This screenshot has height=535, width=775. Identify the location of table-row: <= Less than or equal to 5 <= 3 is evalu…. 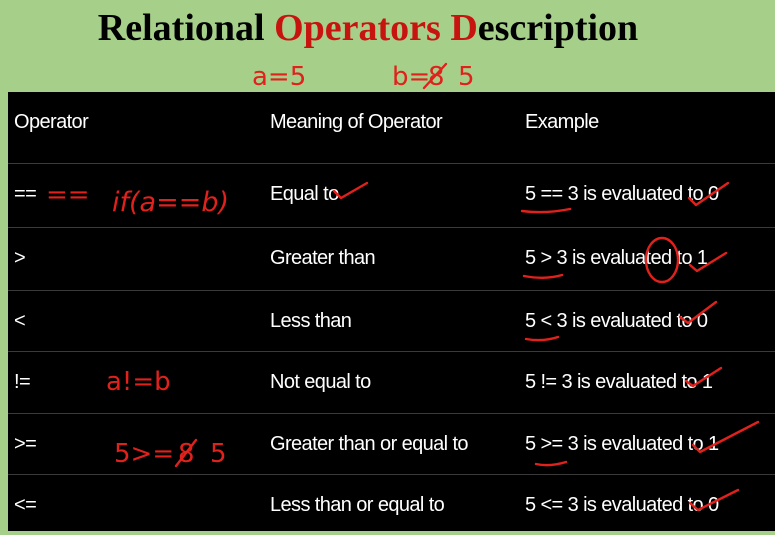
(391, 504).